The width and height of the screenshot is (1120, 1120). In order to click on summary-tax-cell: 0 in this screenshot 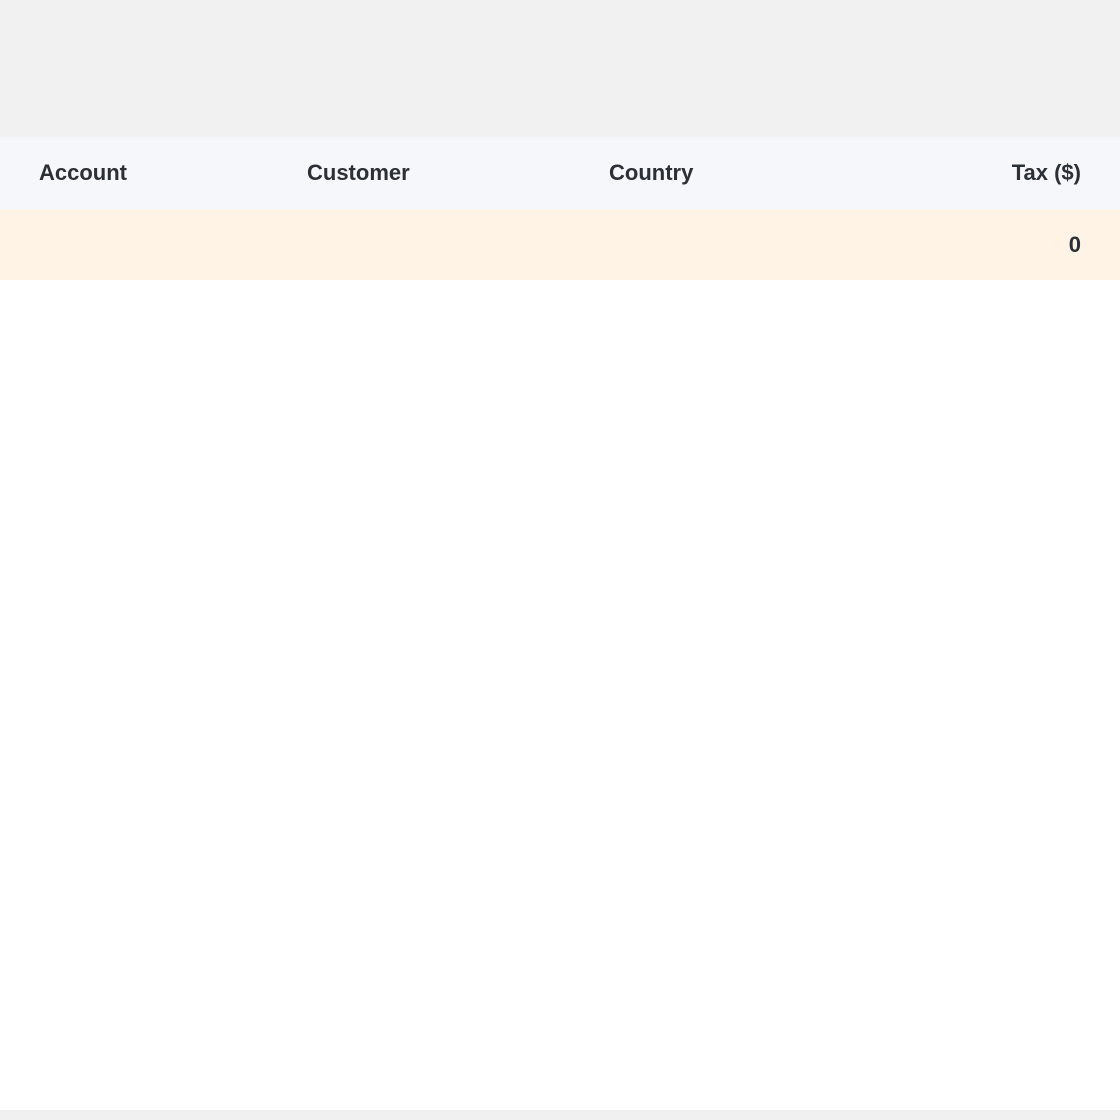, I will do `click(1074, 244)`.